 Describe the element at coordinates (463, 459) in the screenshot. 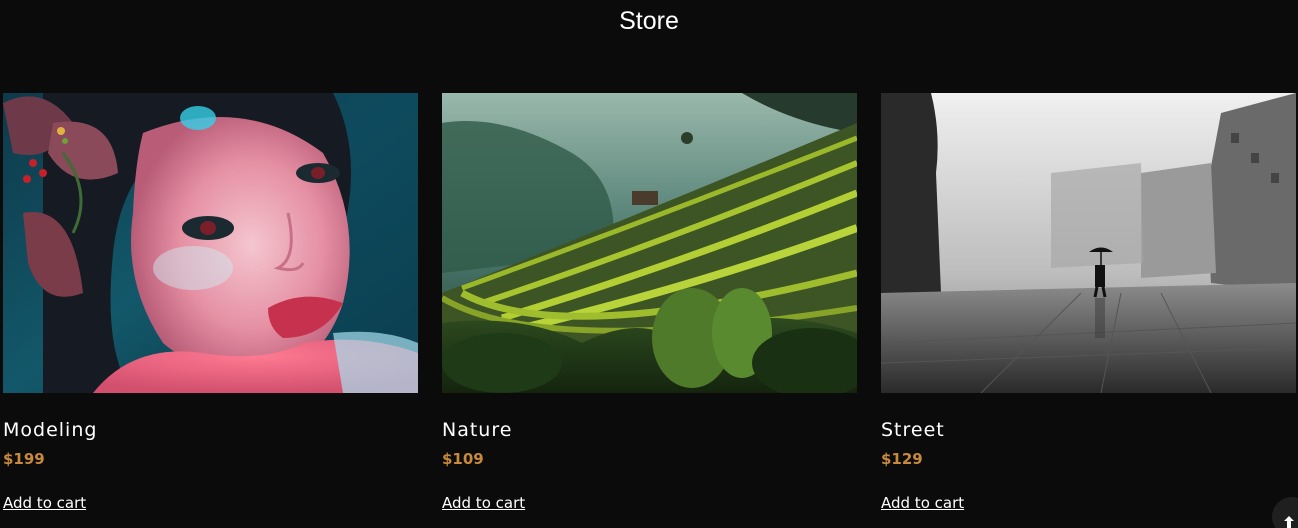

I see `product-price: $109` at that location.